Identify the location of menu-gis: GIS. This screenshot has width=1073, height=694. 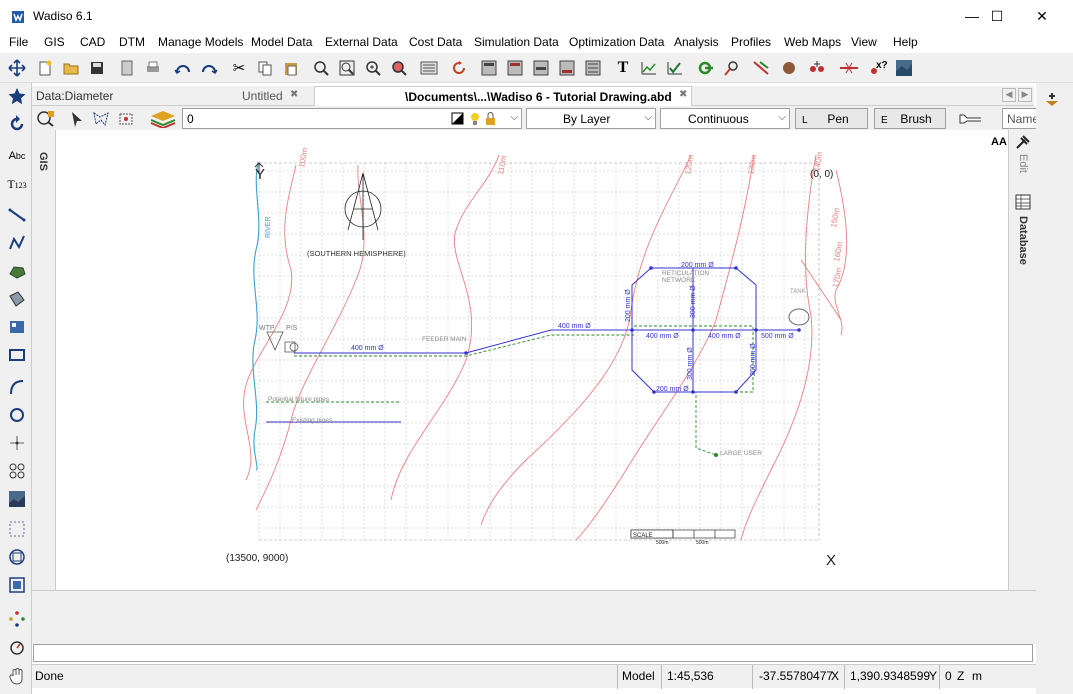
(54, 42).